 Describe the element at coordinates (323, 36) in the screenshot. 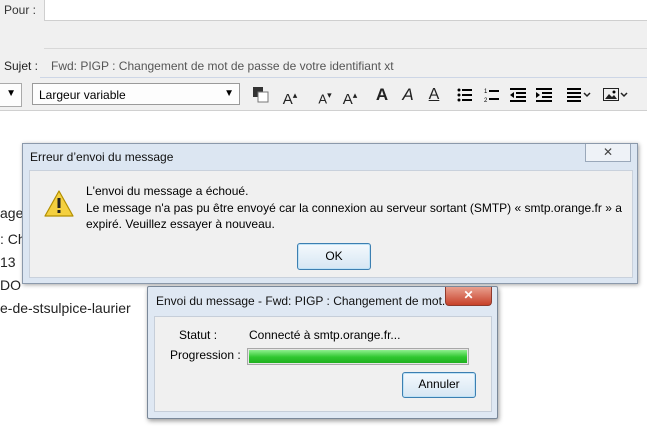

I see `header-spacer` at that location.